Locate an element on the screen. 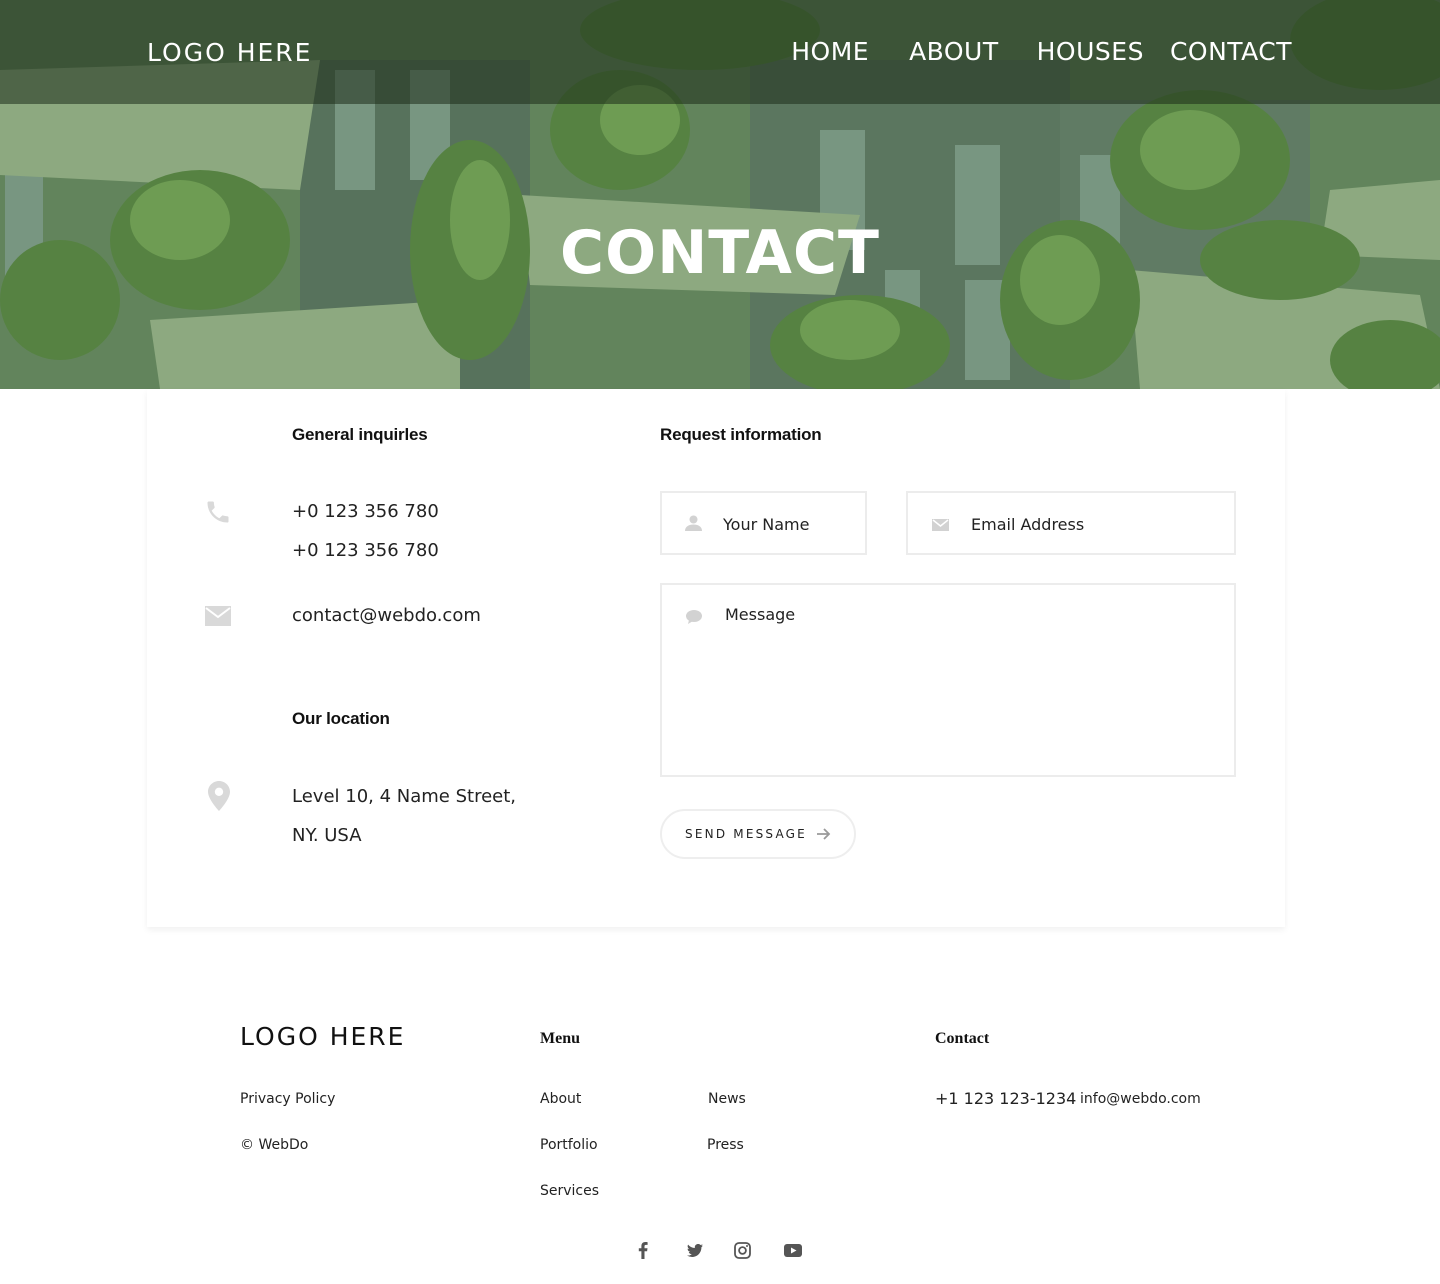 The width and height of the screenshot is (1440, 1284). main-nav: HOME ABOUT HOUSES CONTACT is located at coordinates (1041, 51).